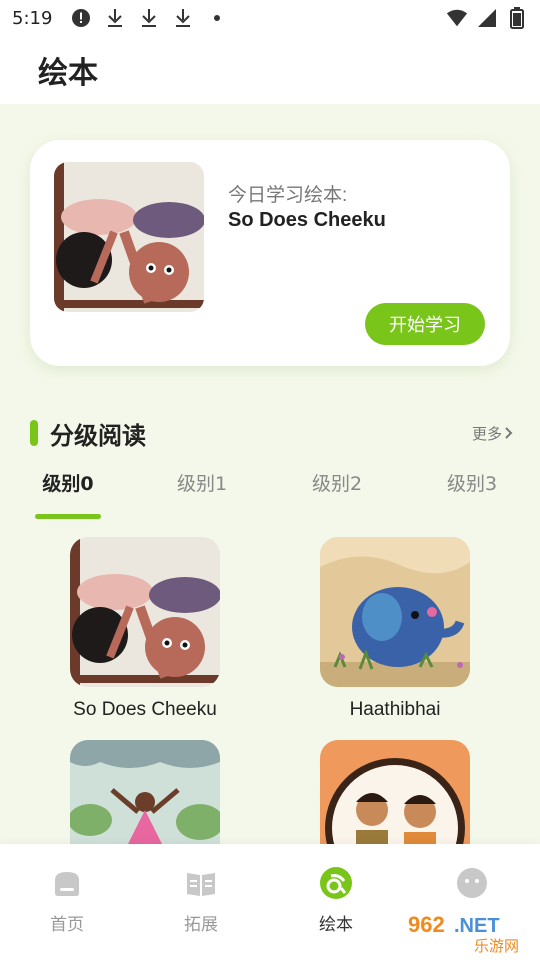 The height and width of the screenshot is (960, 540). Describe the element at coordinates (337, 484) in the screenshot. I see `tab-level-2: 级别2` at that location.